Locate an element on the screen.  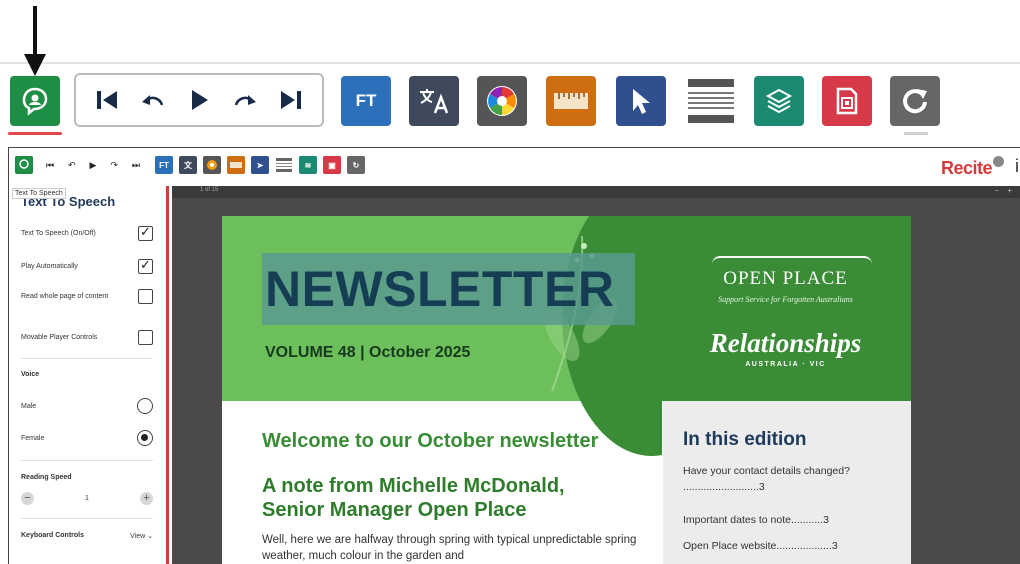
mini-pdf-icon: ▣ is located at coordinates (332, 165).